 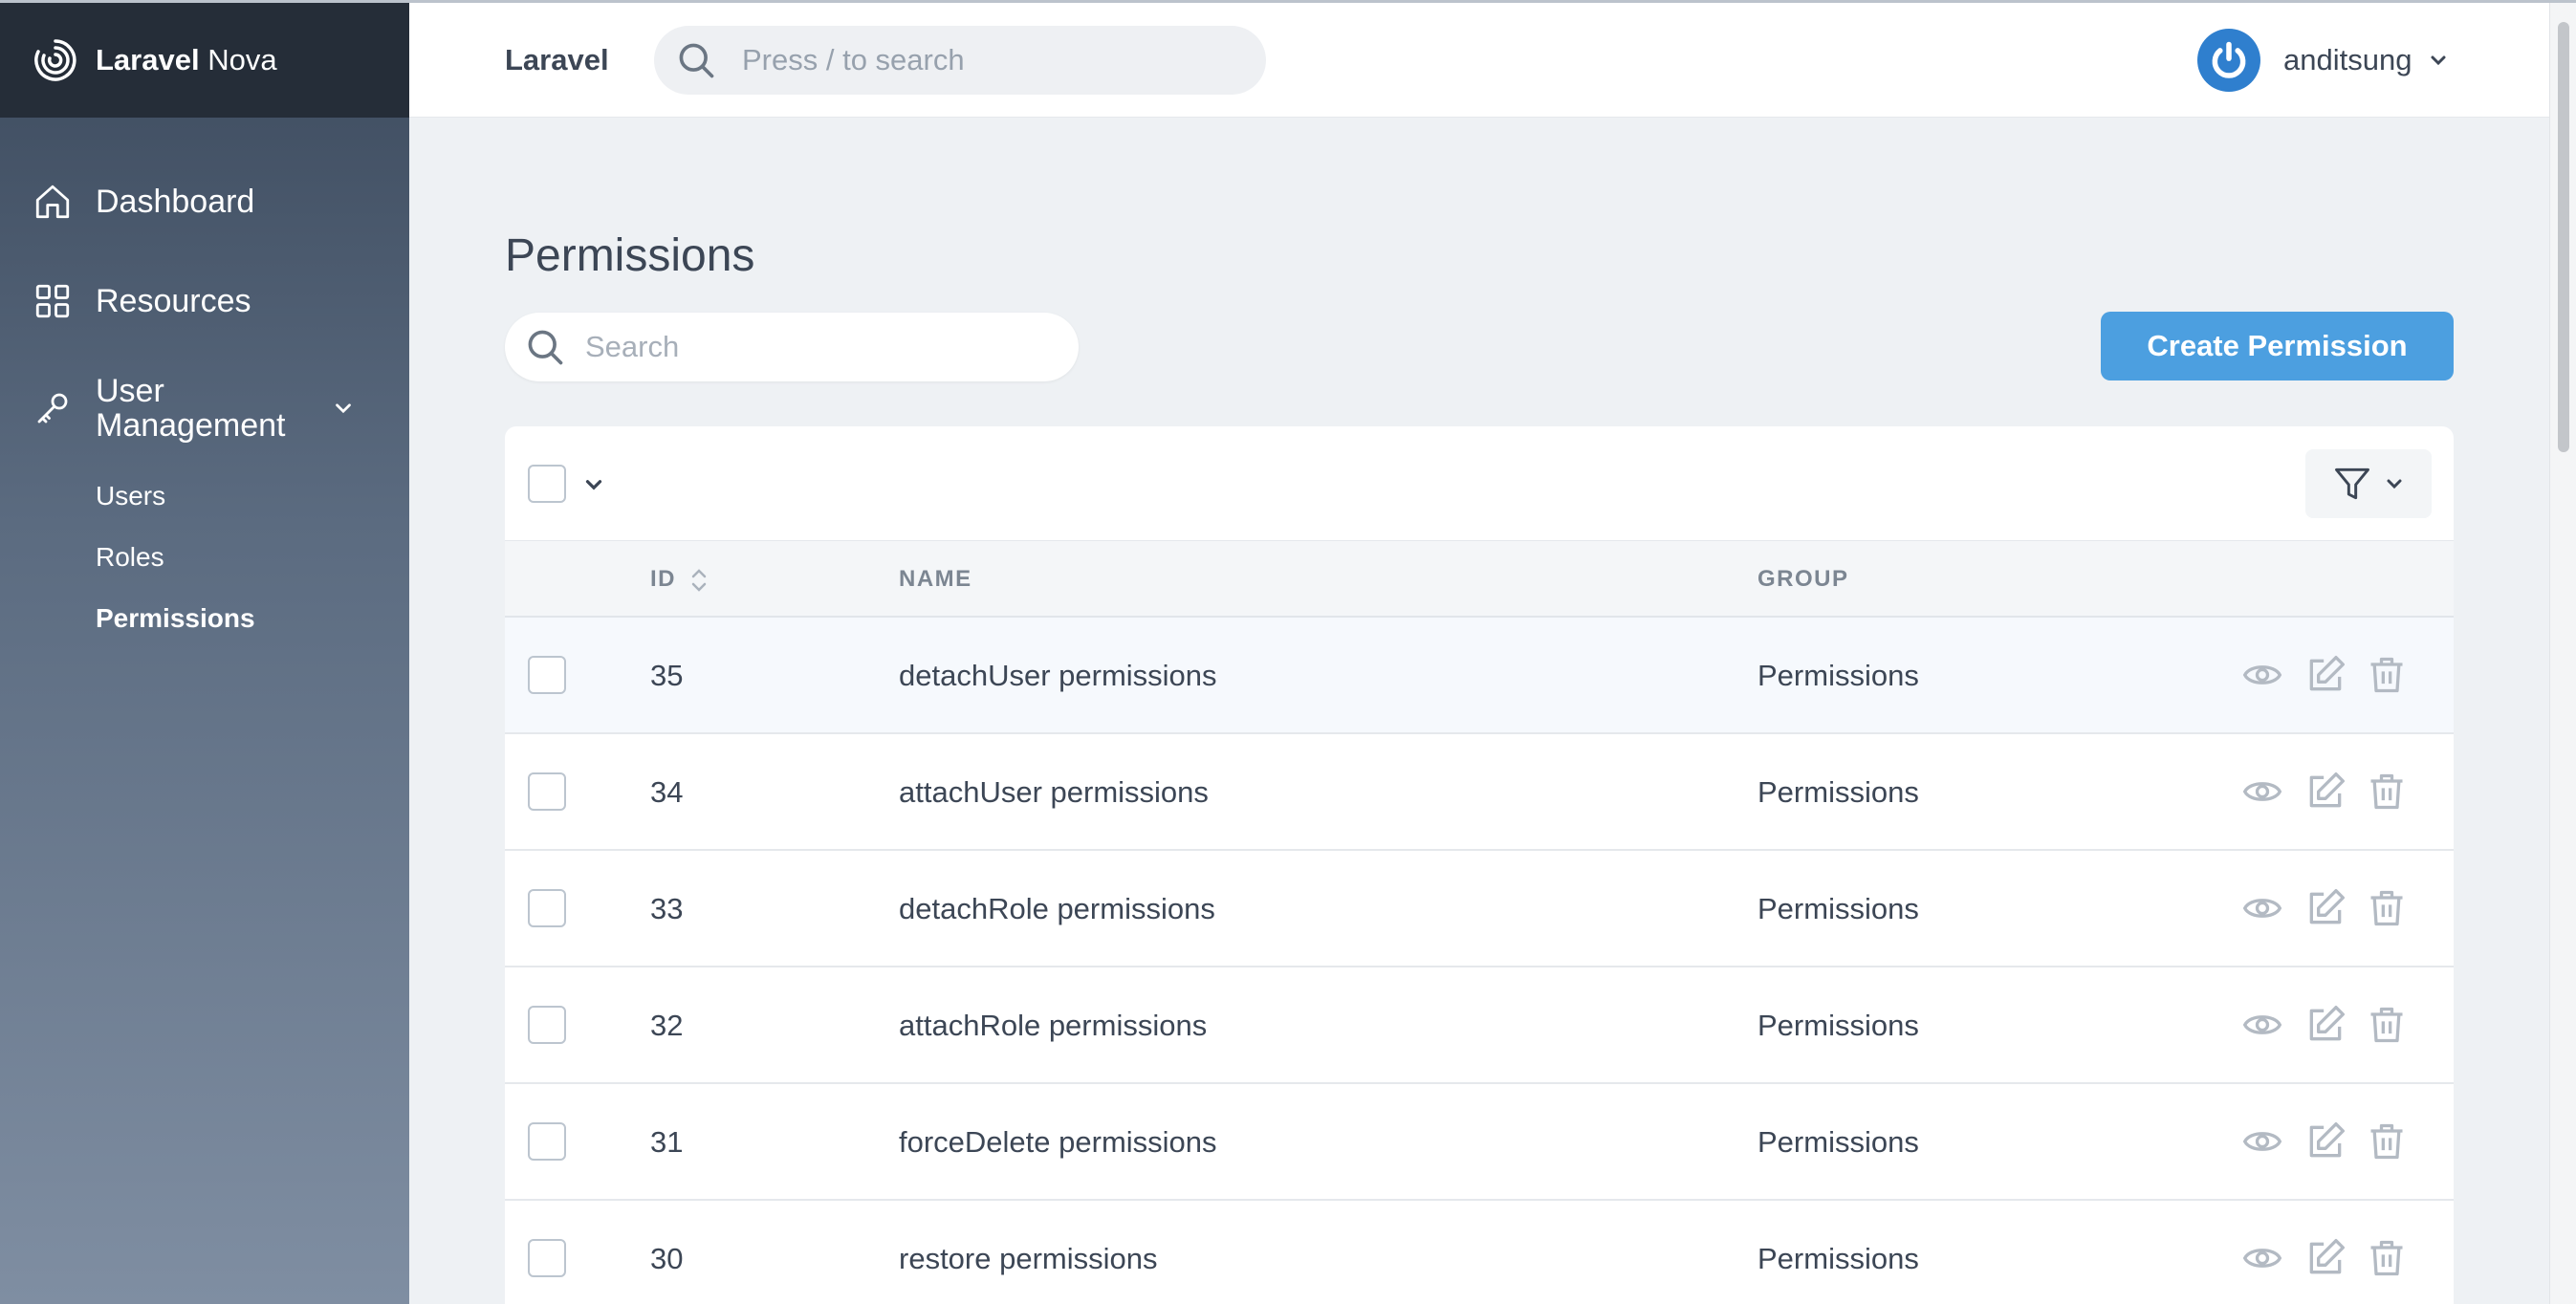 I want to click on cell-name: restore permissions, so click(x=1028, y=1258).